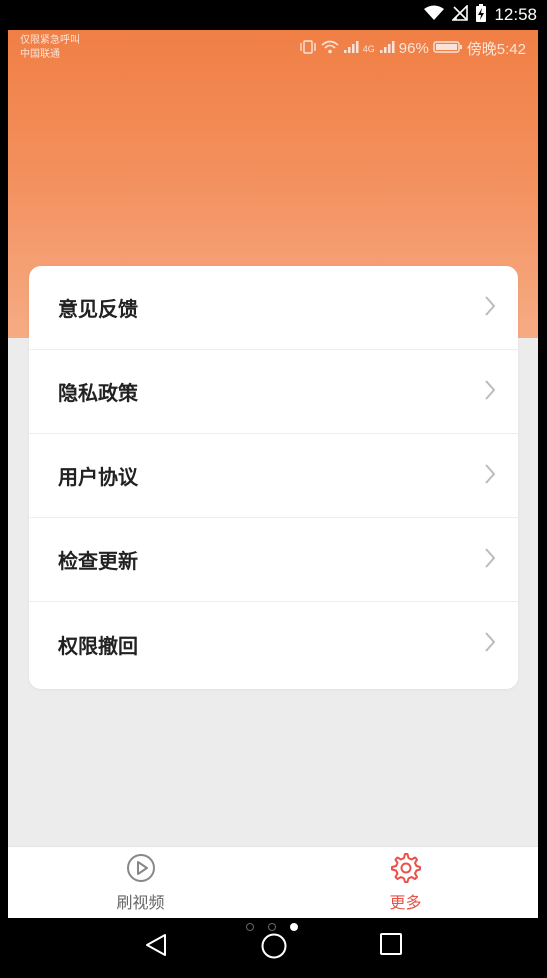 This screenshot has height=978, width=547. Describe the element at coordinates (50, 40) in the screenshot. I see `carrier-line-1: 仅限紧急呼叫` at that location.